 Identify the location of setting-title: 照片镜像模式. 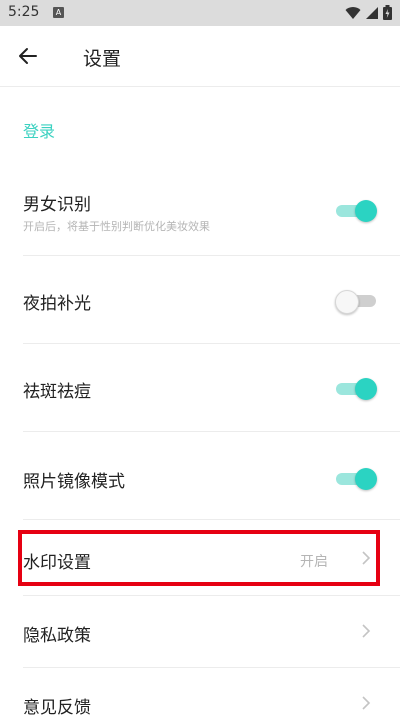
(74, 482).